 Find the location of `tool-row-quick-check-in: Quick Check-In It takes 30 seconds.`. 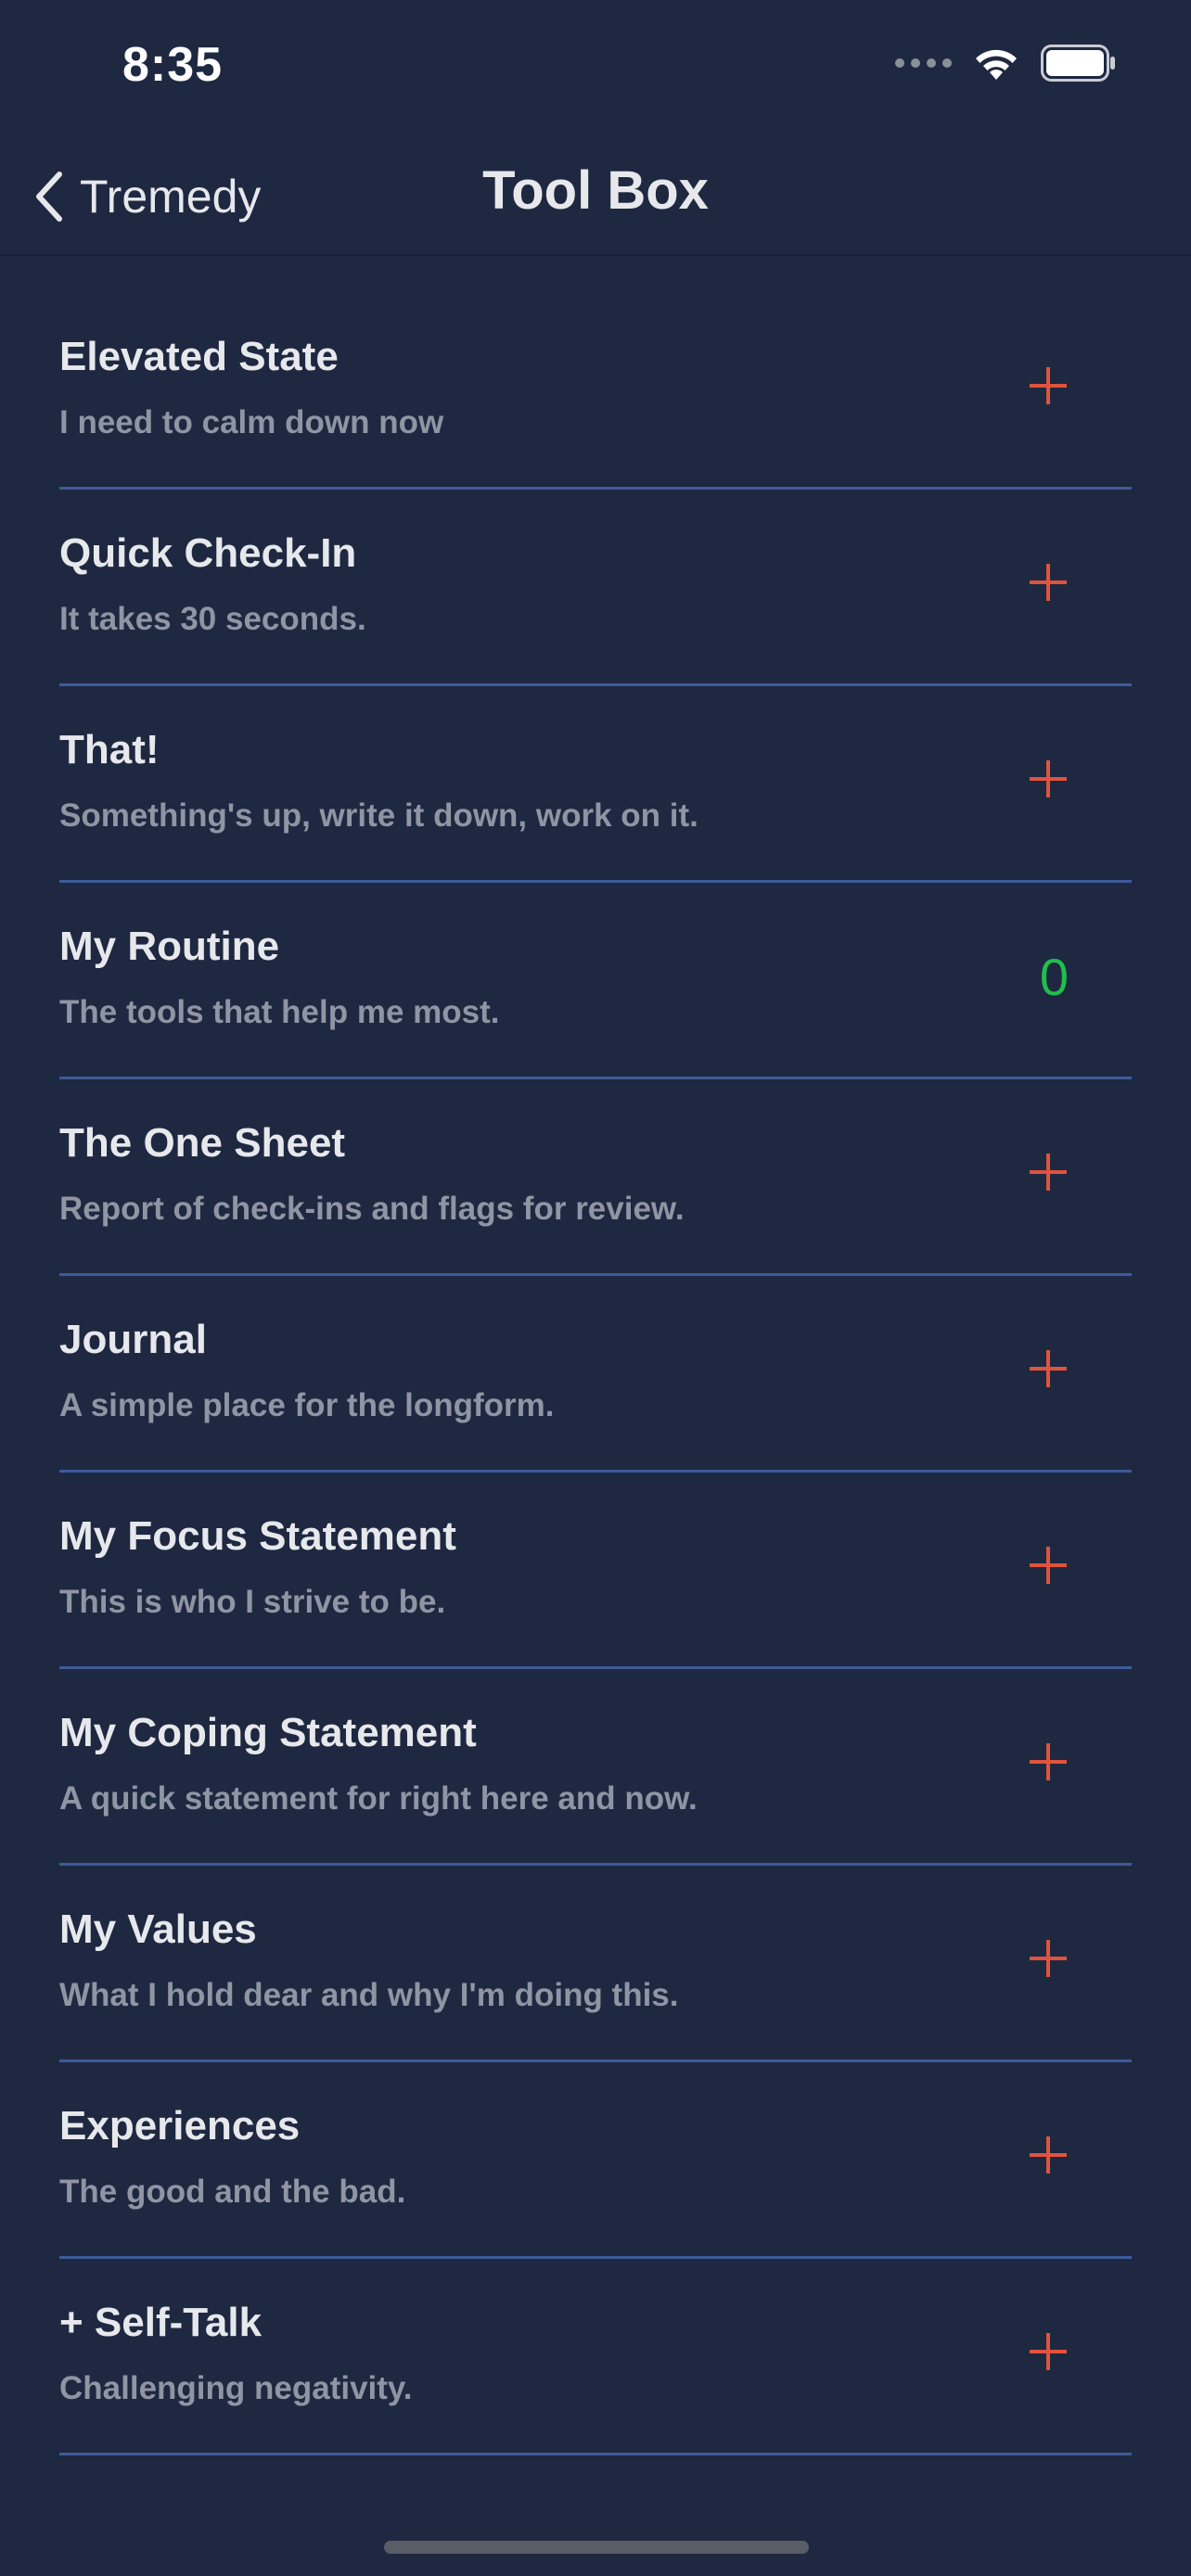

tool-row-quick-check-in: Quick Check-In It takes 30 seconds. is located at coordinates (595, 588).